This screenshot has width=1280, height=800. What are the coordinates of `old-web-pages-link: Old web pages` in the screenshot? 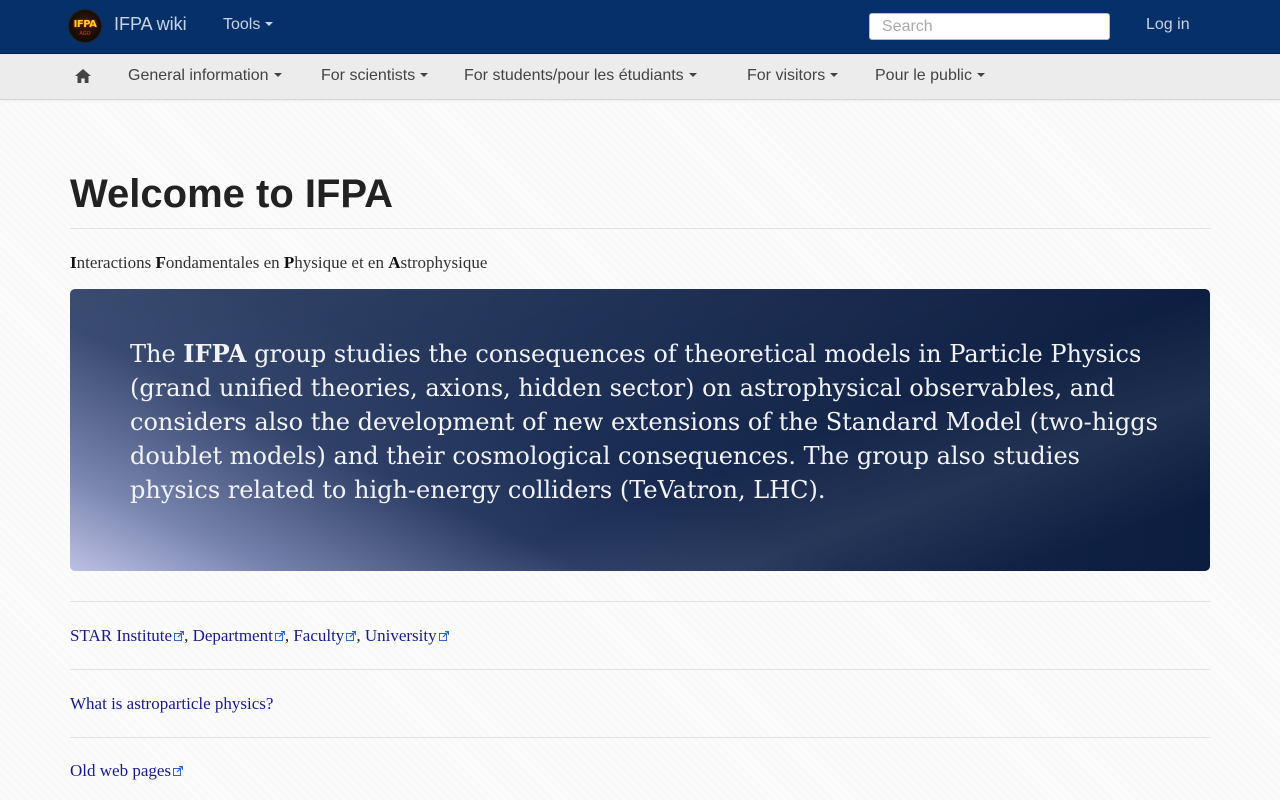 It's located at (127, 770).